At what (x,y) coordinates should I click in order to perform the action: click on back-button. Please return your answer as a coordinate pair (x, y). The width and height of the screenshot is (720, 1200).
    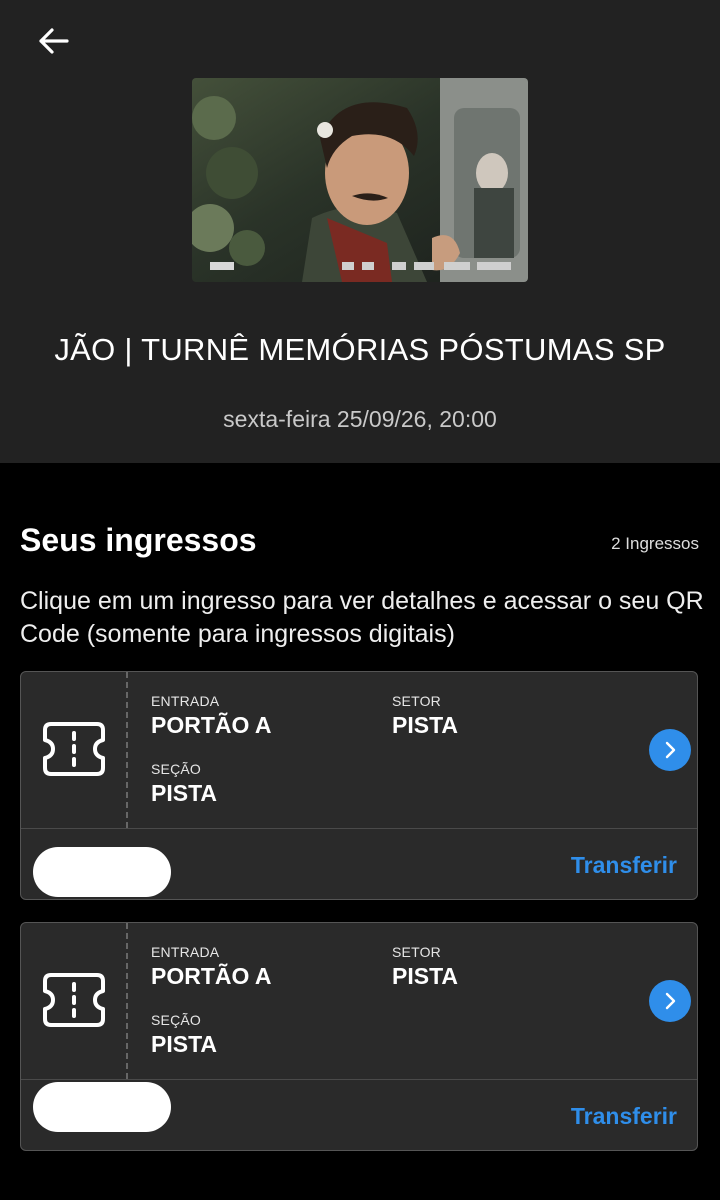
    Looking at the image, I should click on (53, 41).